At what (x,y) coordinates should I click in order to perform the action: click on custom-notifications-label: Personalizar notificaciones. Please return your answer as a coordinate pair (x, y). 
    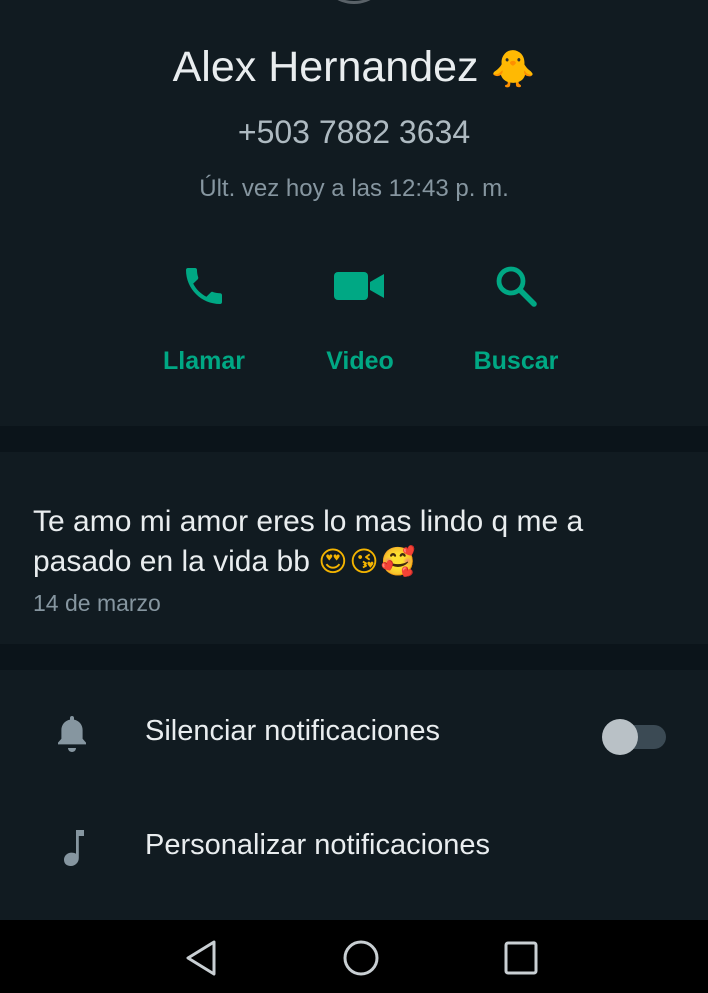
    Looking at the image, I should click on (317, 845).